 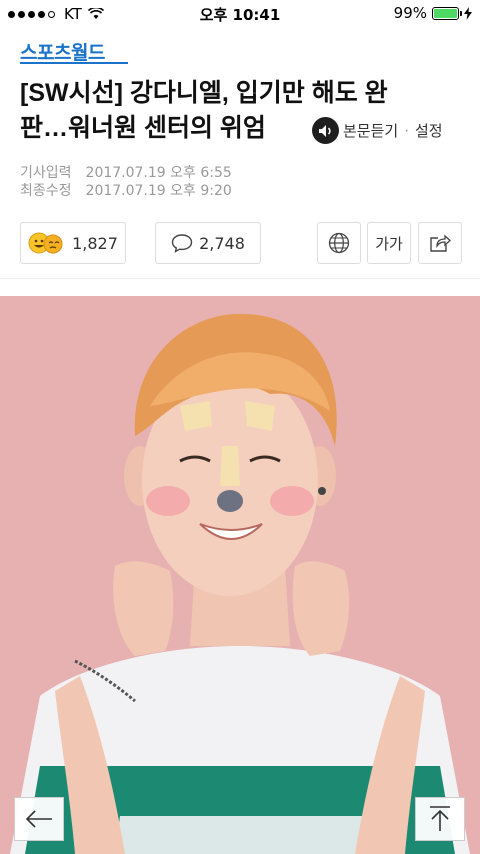 What do you see at coordinates (410, 13) in the screenshot?
I see `battery-percent: 99%` at bounding box center [410, 13].